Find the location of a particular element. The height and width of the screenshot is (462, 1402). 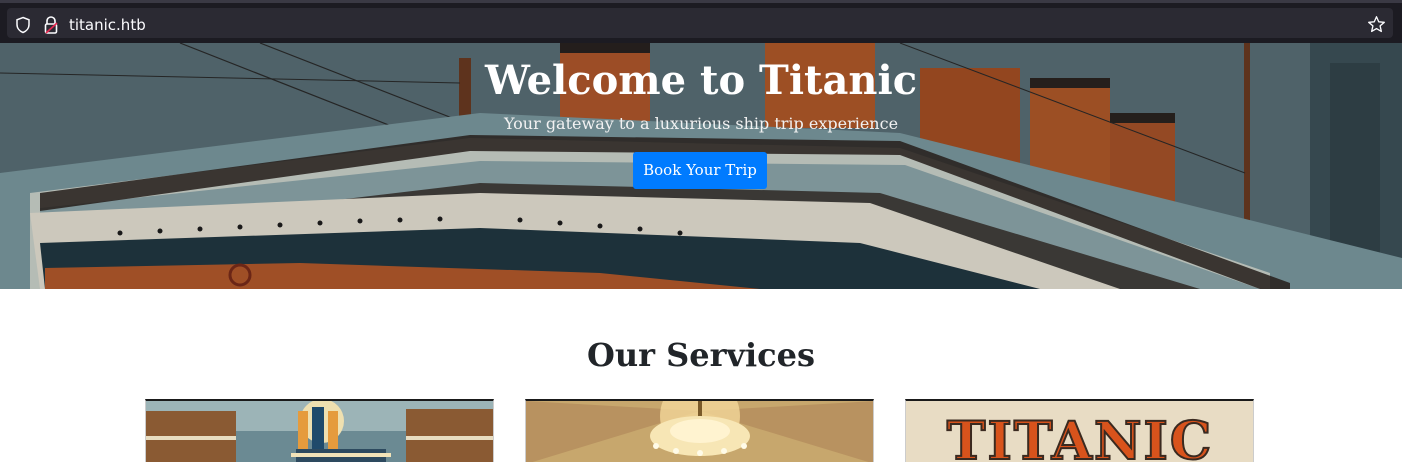

address-bar is located at coordinates (700, 23).